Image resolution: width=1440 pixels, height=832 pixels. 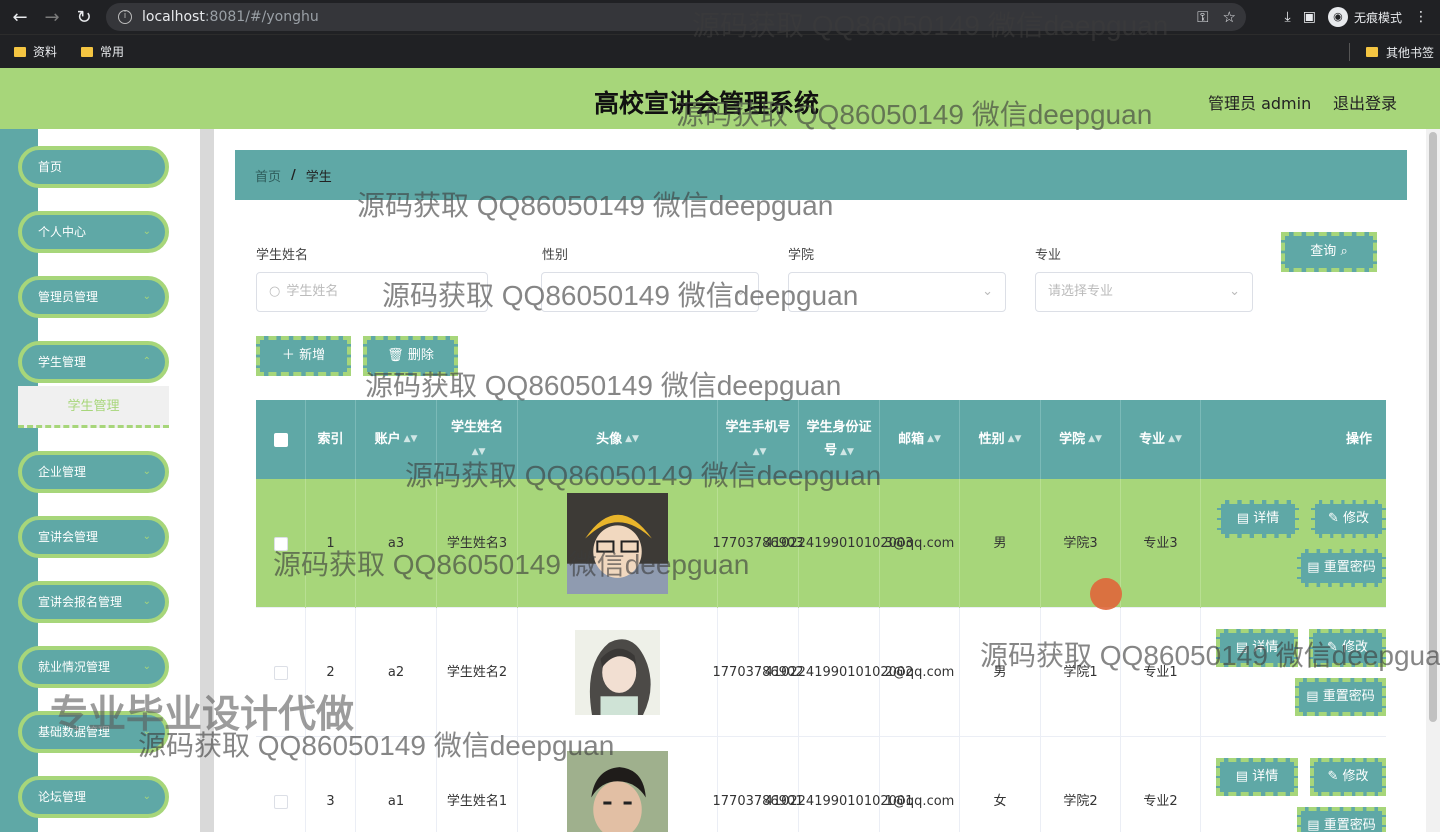 What do you see at coordinates (1309, 17) in the screenshot?
I see `sidepanel-icon: ▣` at bounding box center [1309, 17].